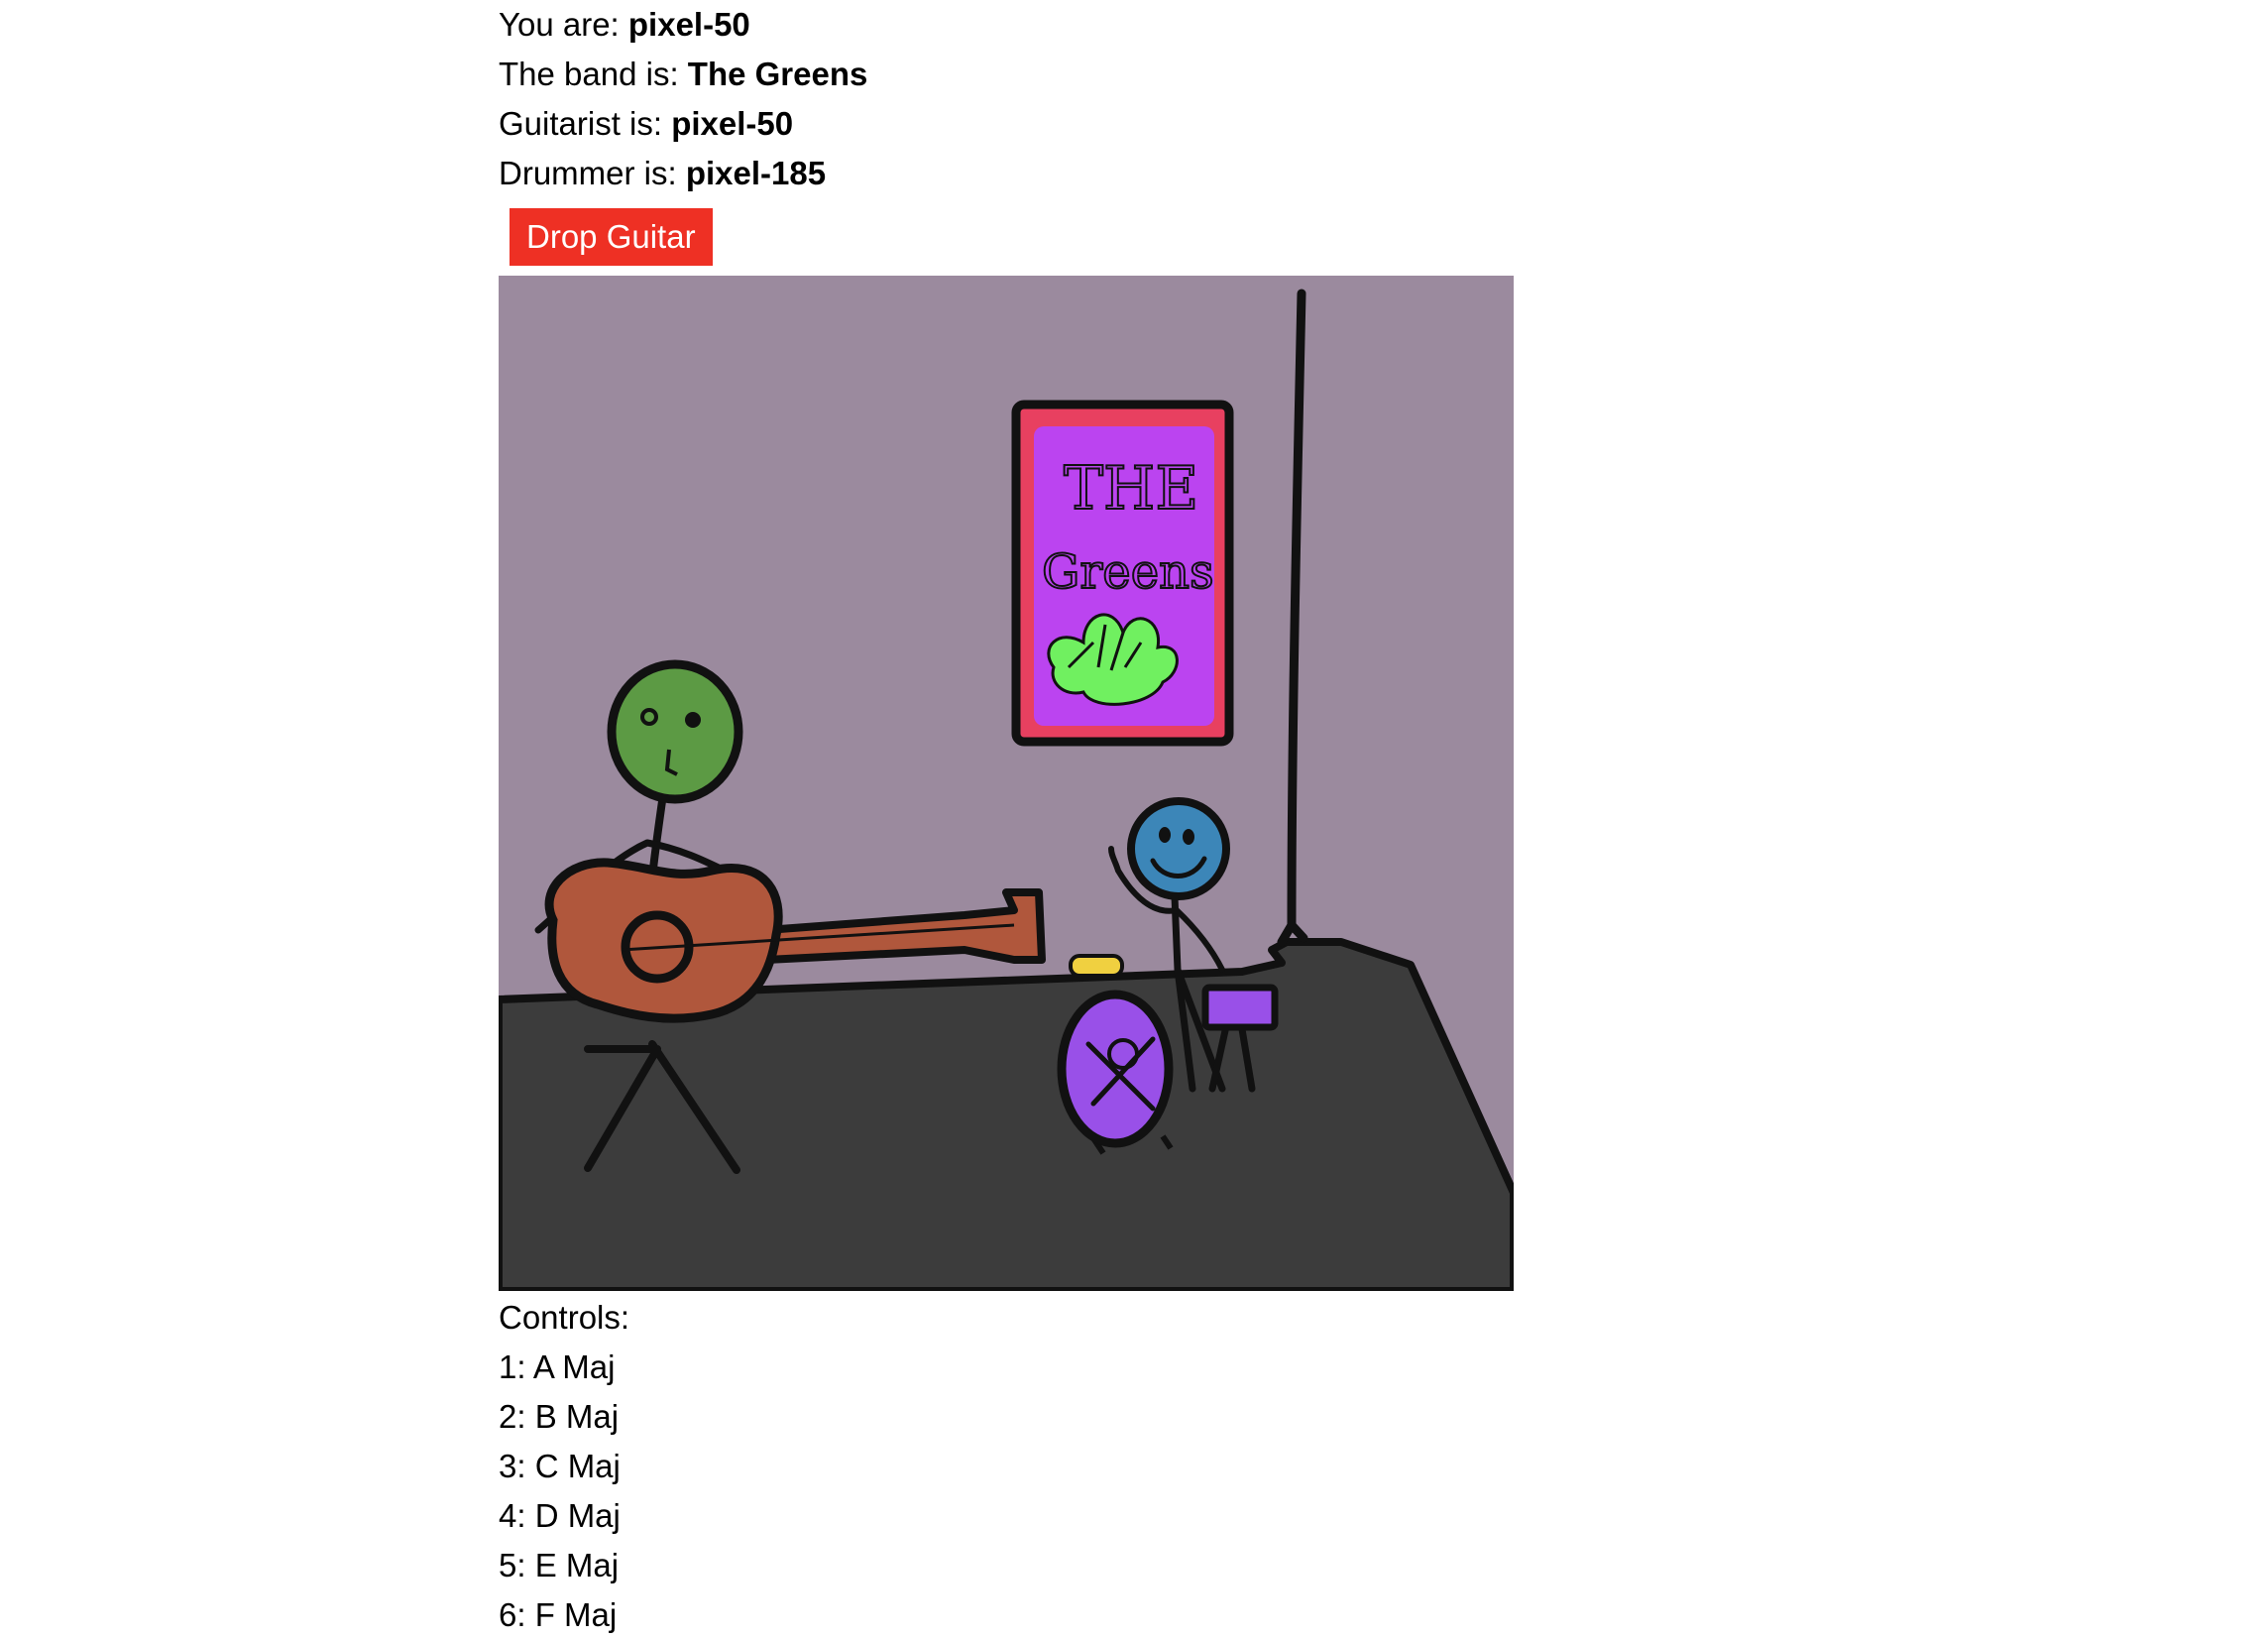 The height and width of the screenshot is (1640, 2268). I want to click on control-item: 4: D Maj, so click(560, 1515).